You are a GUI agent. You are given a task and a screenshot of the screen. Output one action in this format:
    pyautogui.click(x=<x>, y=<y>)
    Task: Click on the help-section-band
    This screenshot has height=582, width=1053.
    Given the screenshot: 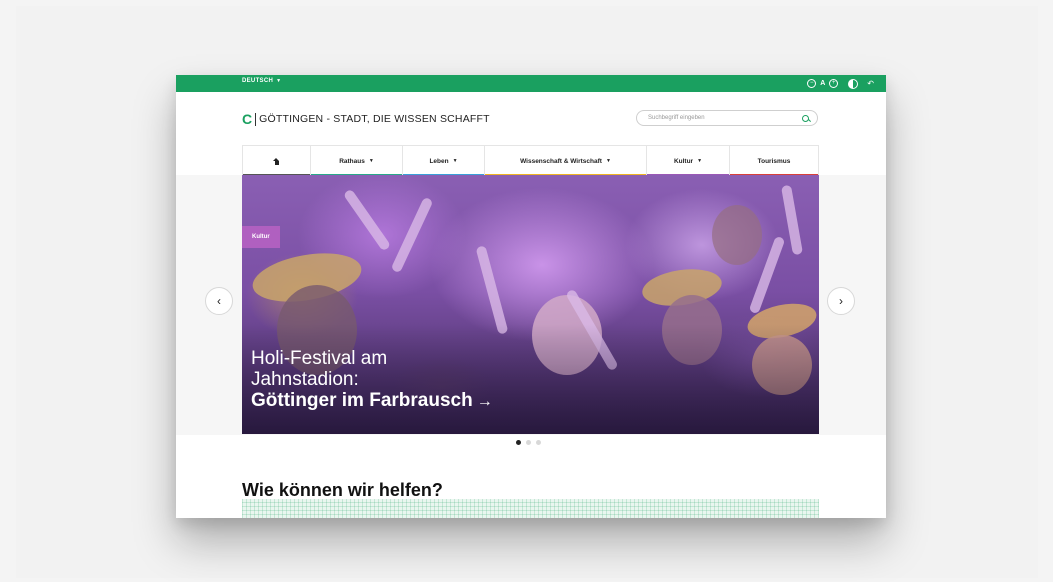 What is the action you would take?
    pyautogui.click(x=530, y=508)
    